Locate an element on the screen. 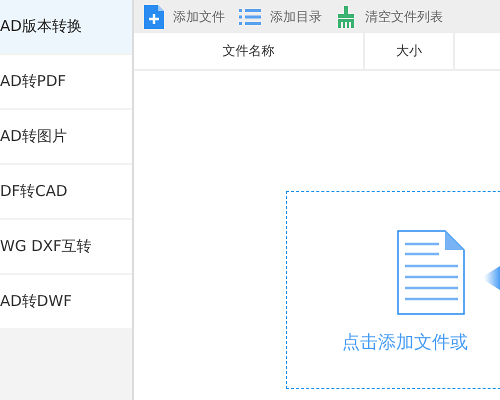 The width and height of the screenshot is (500, 400). sidebar-item: AD转PDF is located at coordinates (66, 81).